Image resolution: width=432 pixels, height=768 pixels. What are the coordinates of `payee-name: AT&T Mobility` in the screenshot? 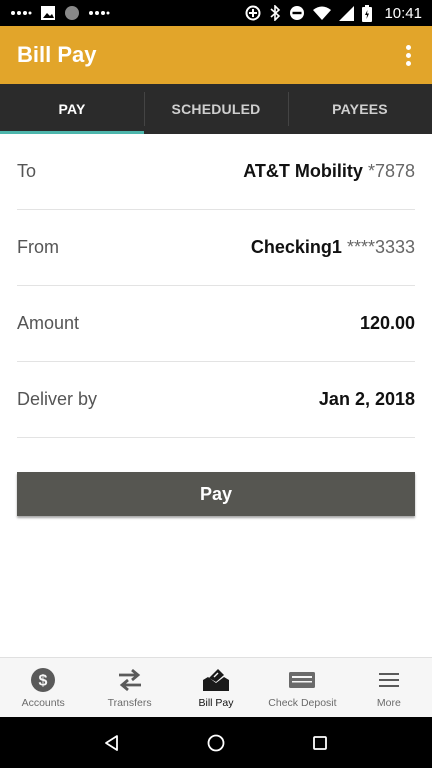 It's located at (303, 171).